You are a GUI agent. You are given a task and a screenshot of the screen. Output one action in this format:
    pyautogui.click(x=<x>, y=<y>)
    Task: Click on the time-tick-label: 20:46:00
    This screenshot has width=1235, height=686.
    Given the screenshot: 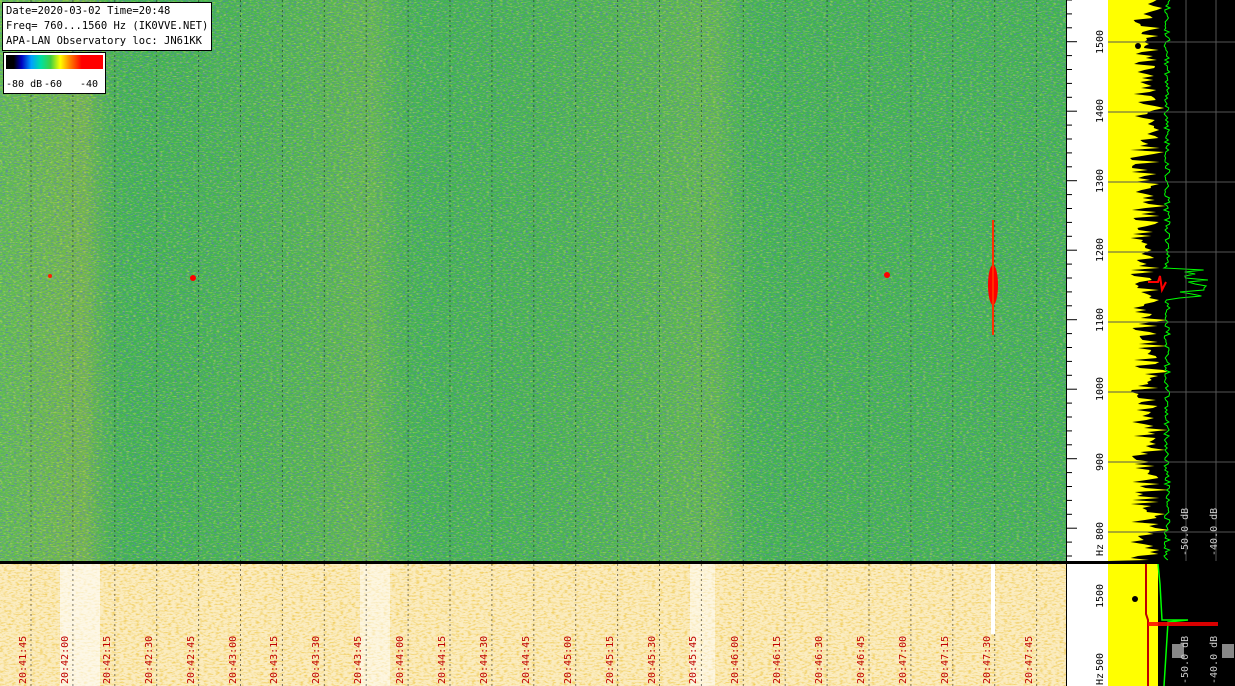 What is the action you would take?
    pyautogui.click(x=736, y=659)
    